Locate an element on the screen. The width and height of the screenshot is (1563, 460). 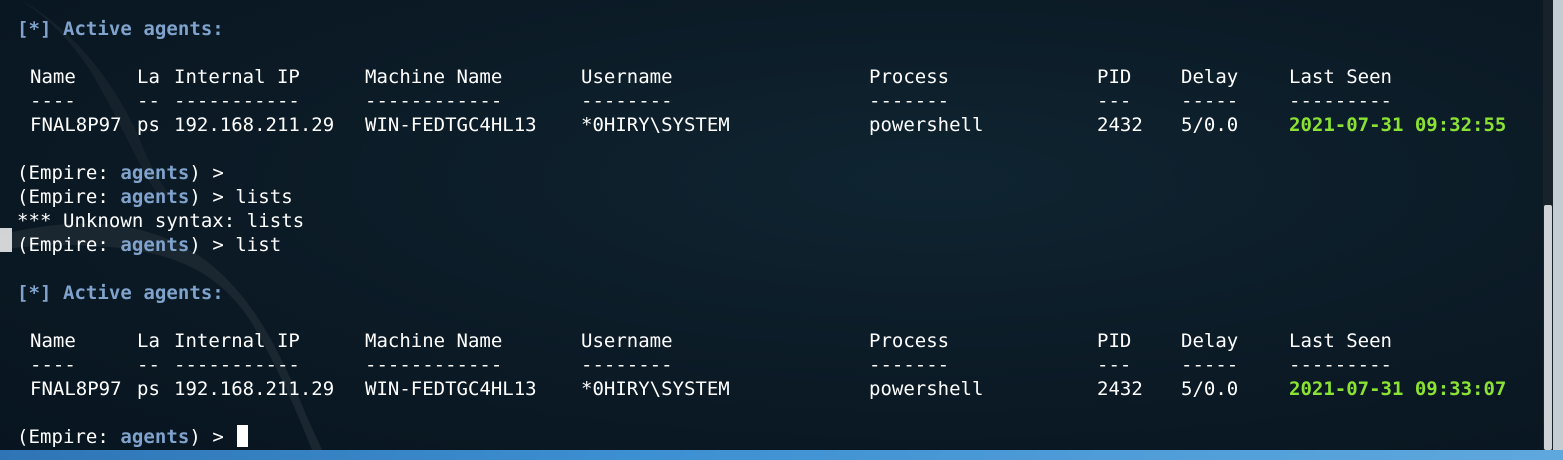
prompt-line: (Empire: agents) > list is located at coordinates (149, 245).